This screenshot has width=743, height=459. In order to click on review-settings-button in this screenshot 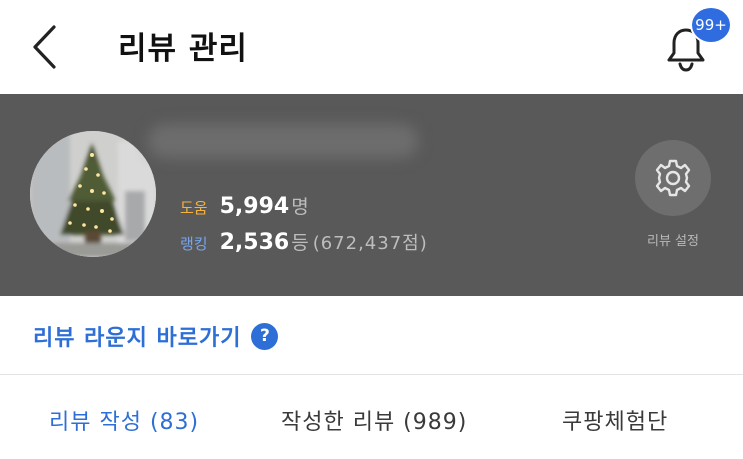, I will do `click(673, 178)`.